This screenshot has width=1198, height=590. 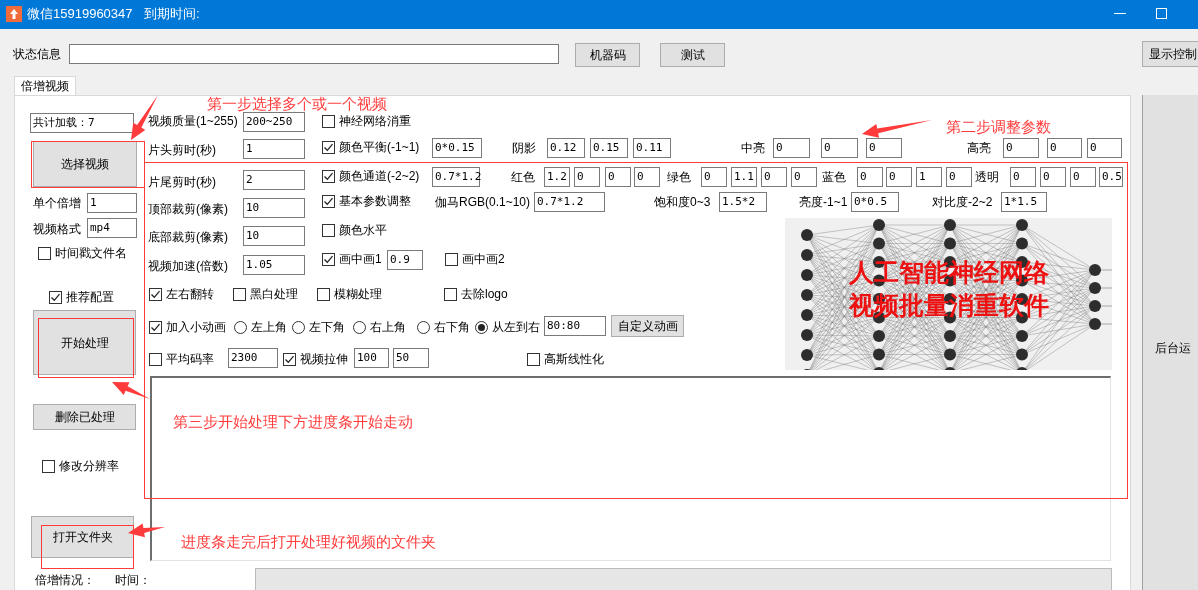 What do you see at coordinates (998, 127) in the screenshot?
I see `annotation-text: 第二步调整参数` at bounding box center [998, 127].